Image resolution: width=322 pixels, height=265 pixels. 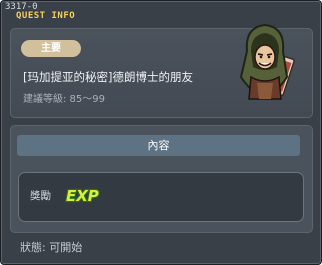 What do you see at coordinates (51, 48) in the screenshot?
I see `quest-category-badge: 主要` at bounding box center [51, 48].